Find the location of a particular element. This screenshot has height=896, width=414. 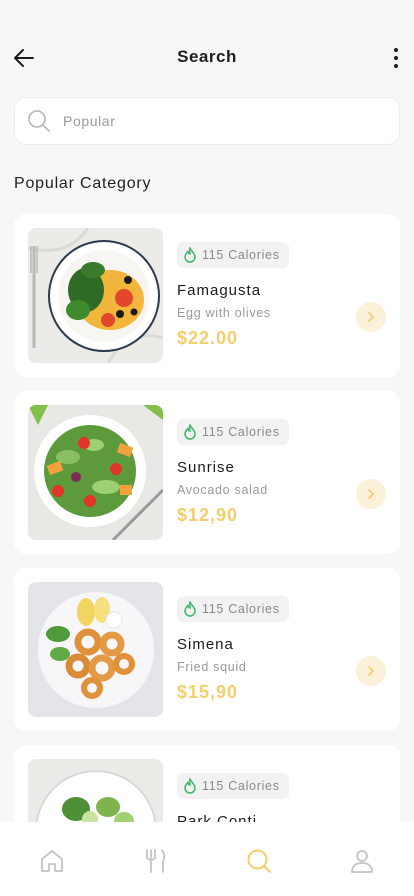

page-title: Search is located at coordinates (207, 56).